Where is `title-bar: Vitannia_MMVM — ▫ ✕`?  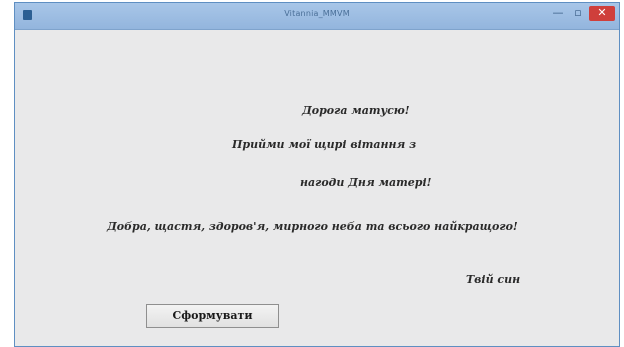
title-bar: Vitannia_MMVM — ▫ ✕ is located at coordinates (317, 16).